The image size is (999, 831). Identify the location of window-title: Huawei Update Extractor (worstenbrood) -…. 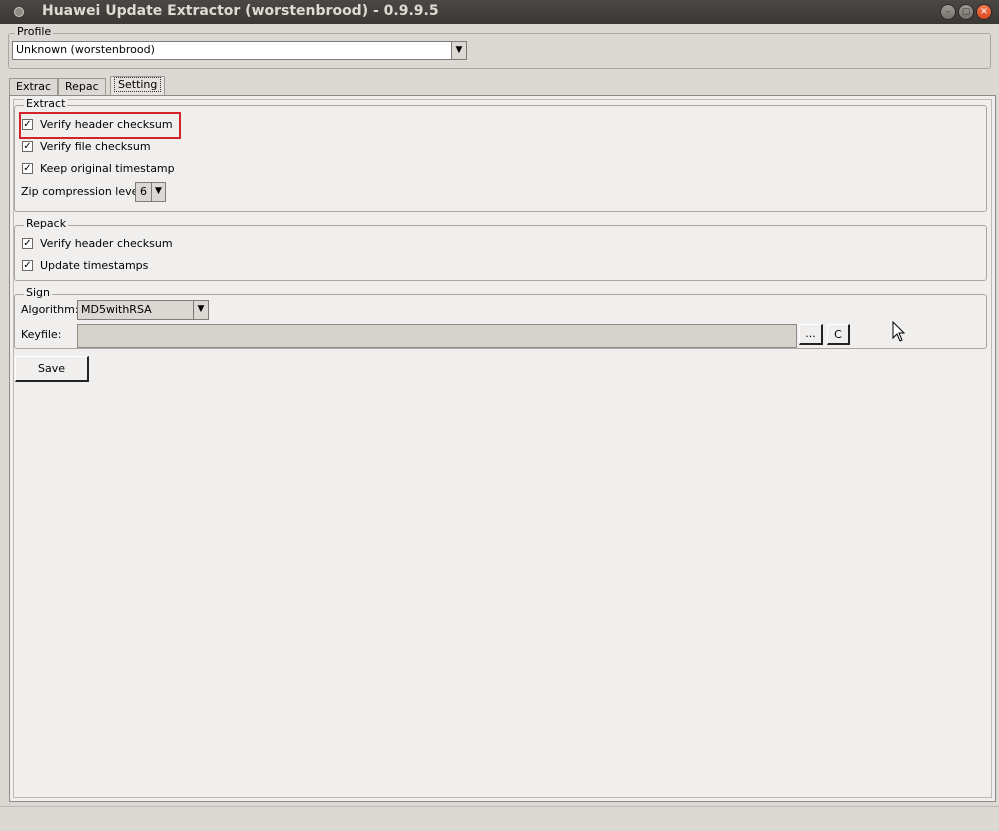
(240, 11).